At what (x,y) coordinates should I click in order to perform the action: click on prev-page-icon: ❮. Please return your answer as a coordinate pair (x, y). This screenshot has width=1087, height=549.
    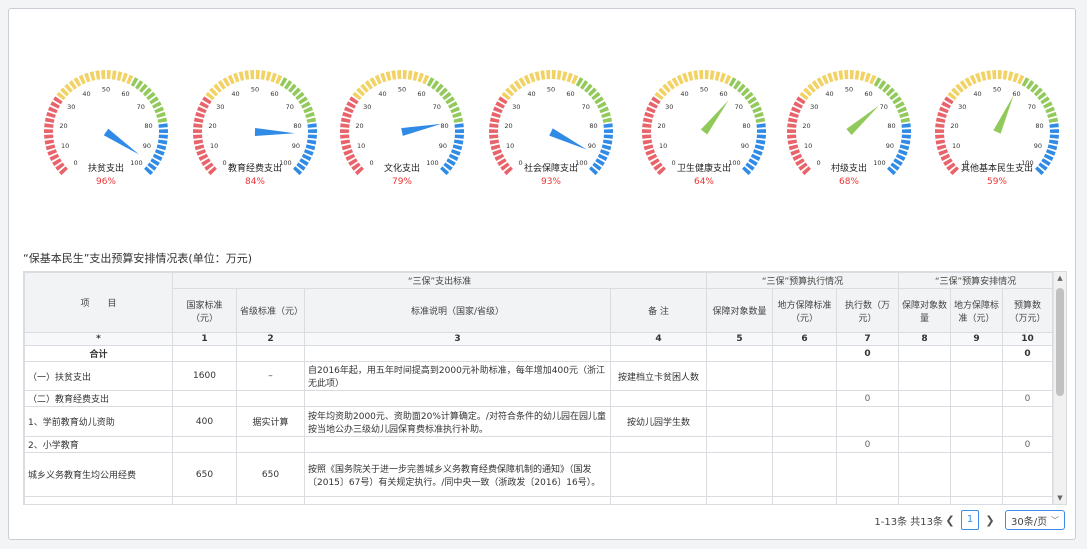
    Looking at the image, I should click on (950, 520).